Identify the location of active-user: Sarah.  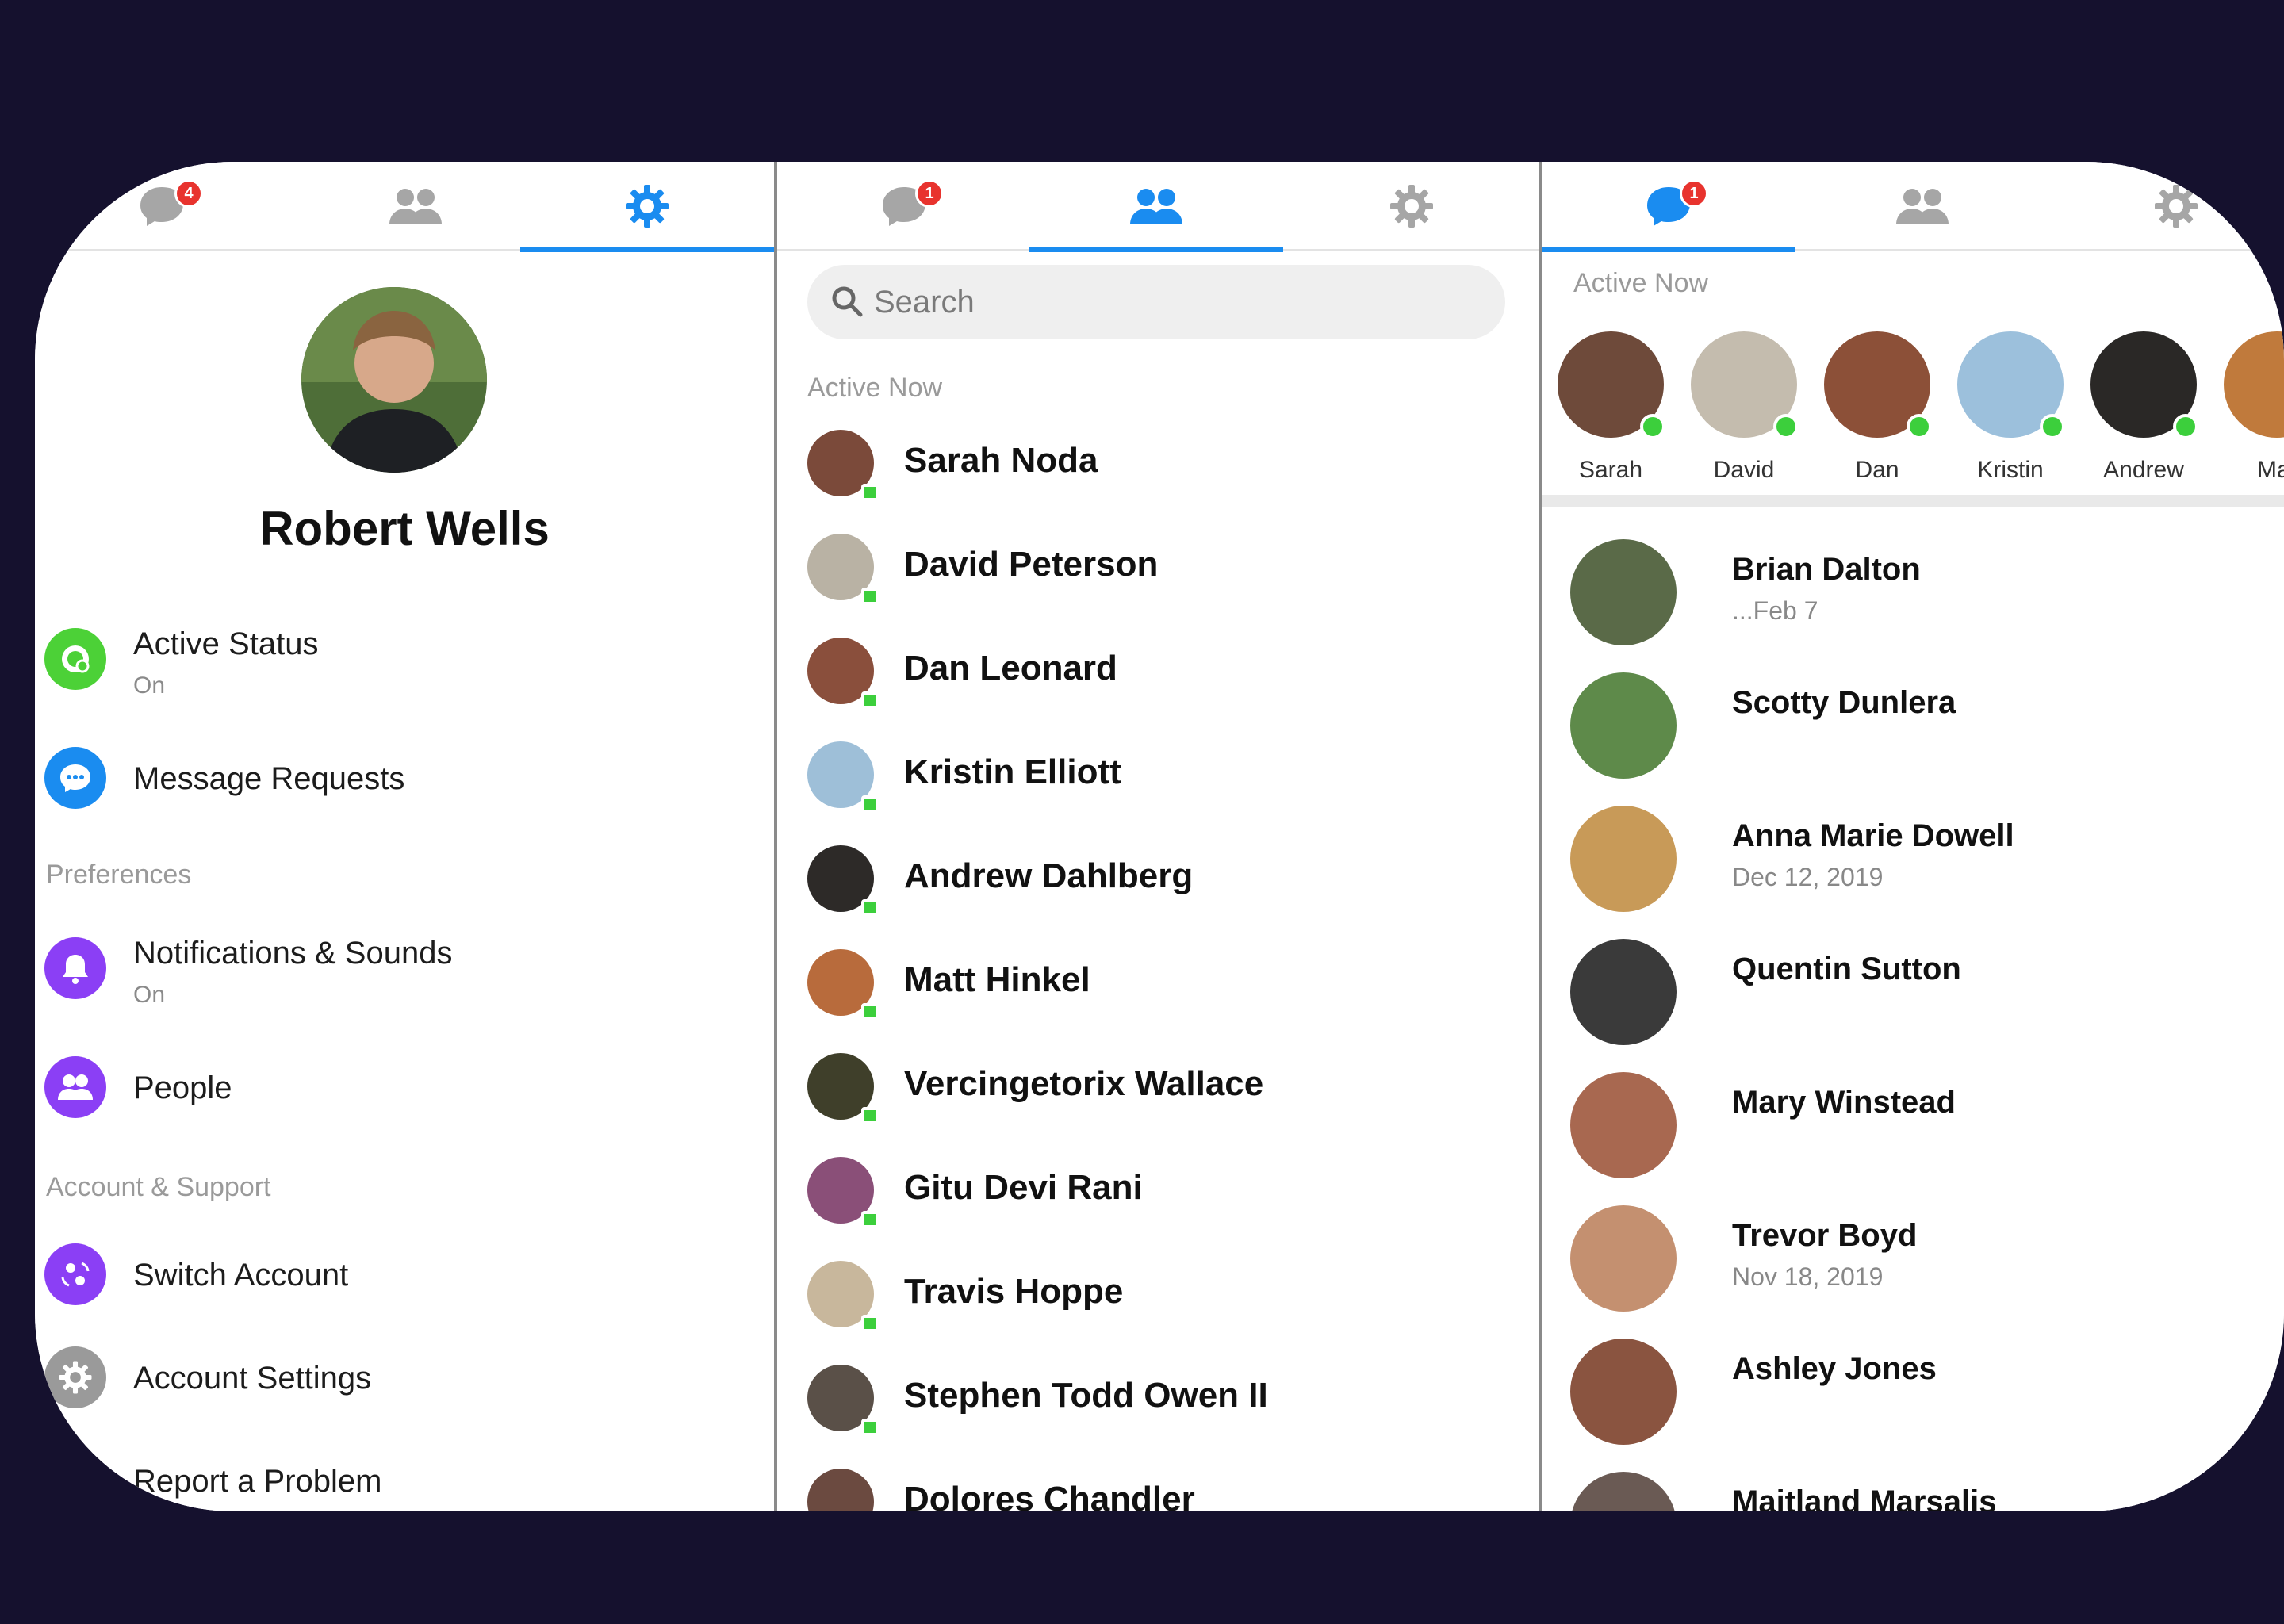
(1611, 407).